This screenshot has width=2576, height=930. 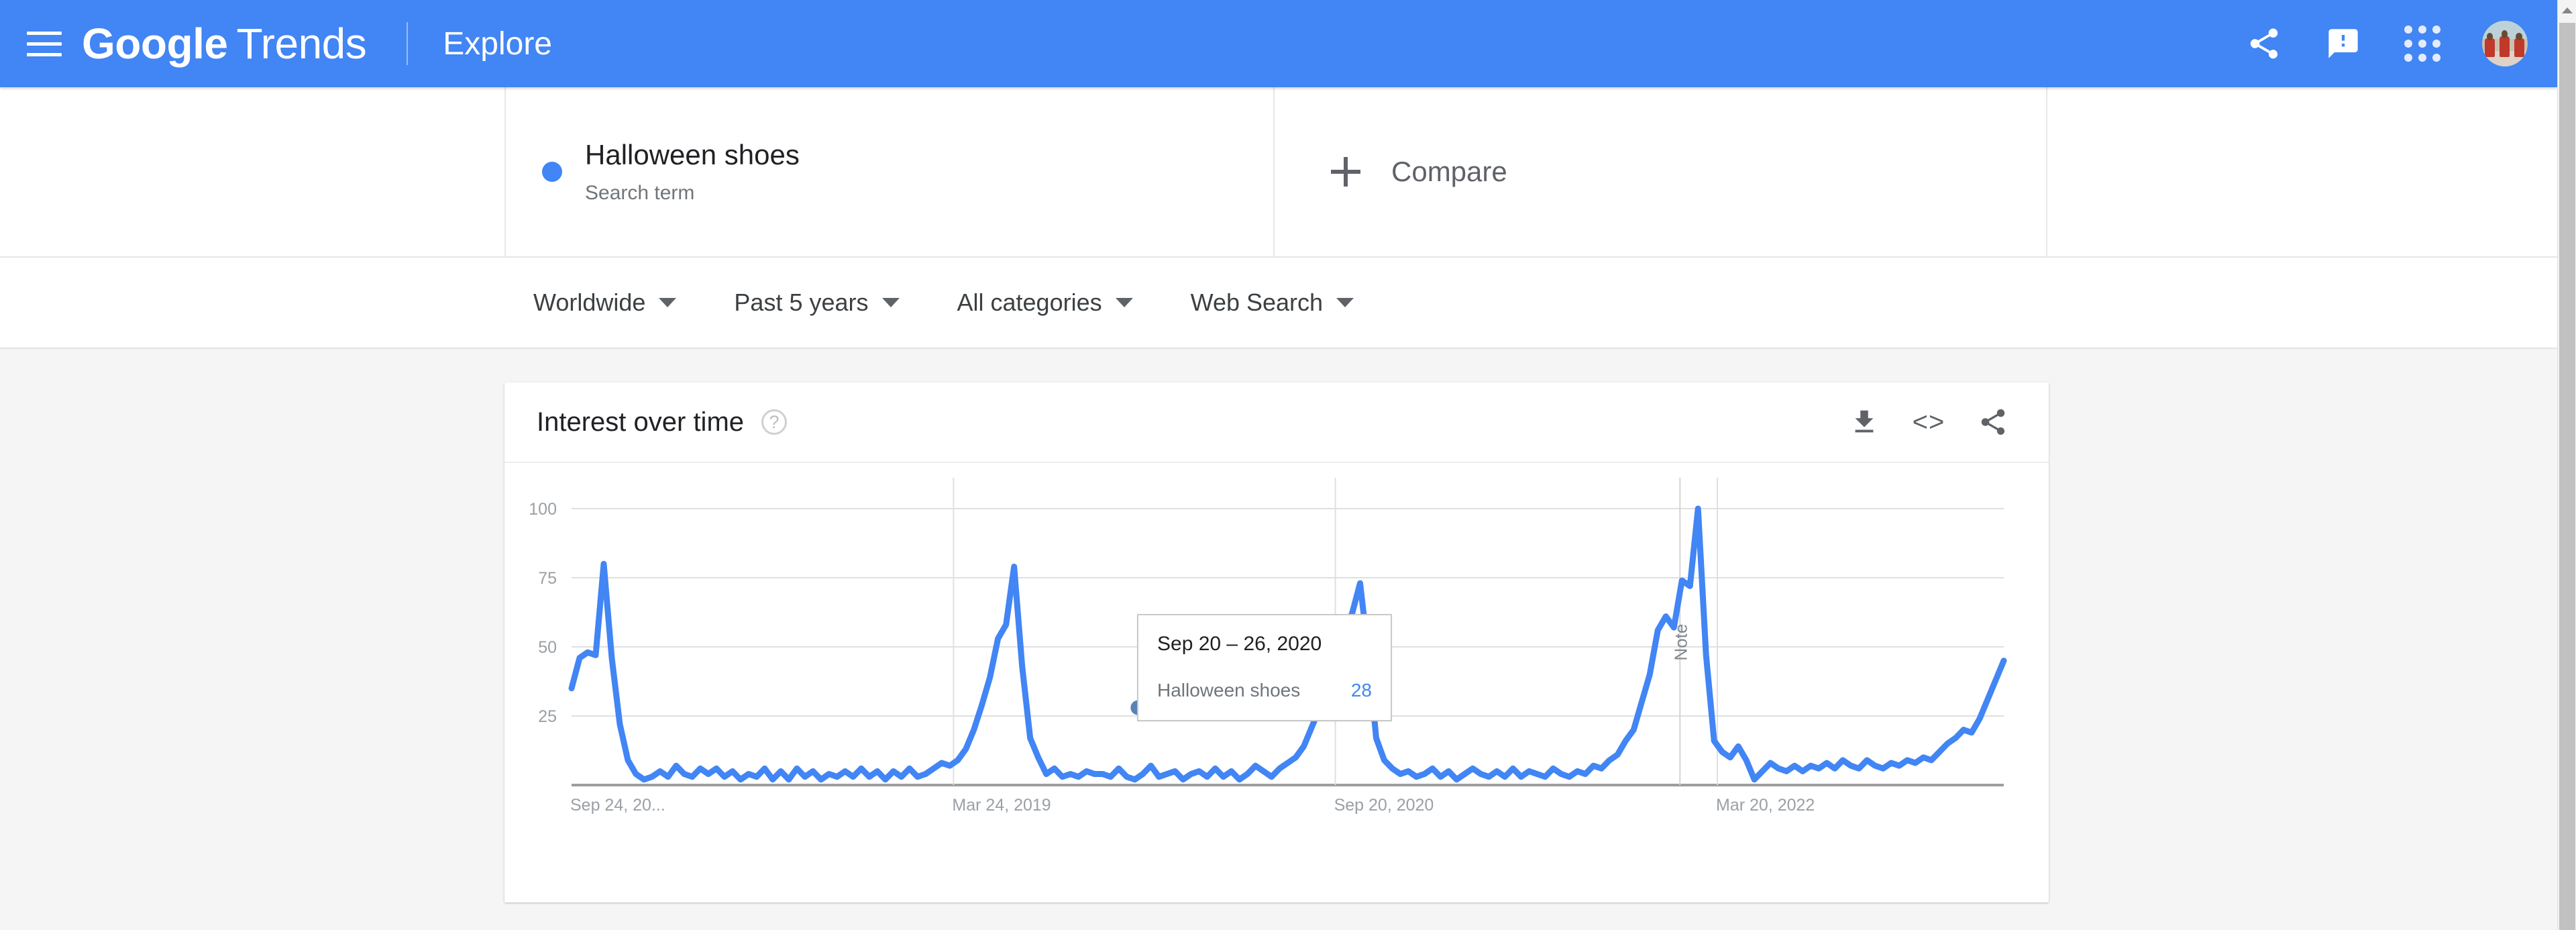 I want to click on filter-location: Worldwide, so click(x=605, y=303).